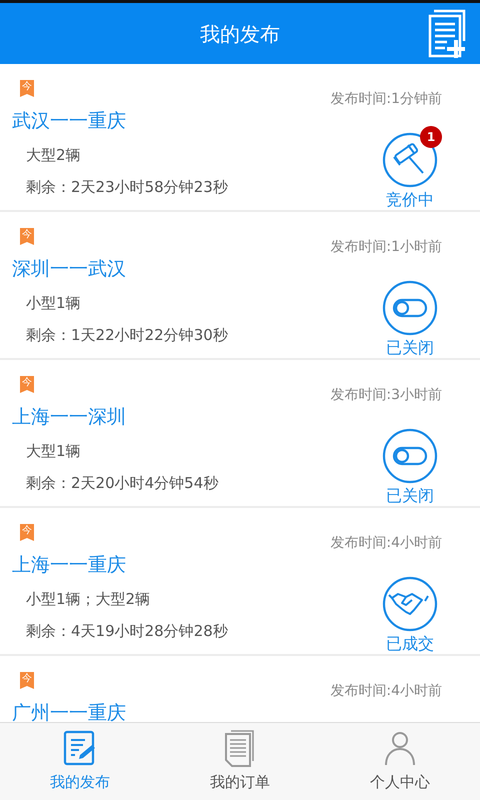 The height and width of the screenshot is (800, 480). Describe the element at coordinates (69, 269) in the screenshot. I see `route-title: 深圳一一武汉` at that location.